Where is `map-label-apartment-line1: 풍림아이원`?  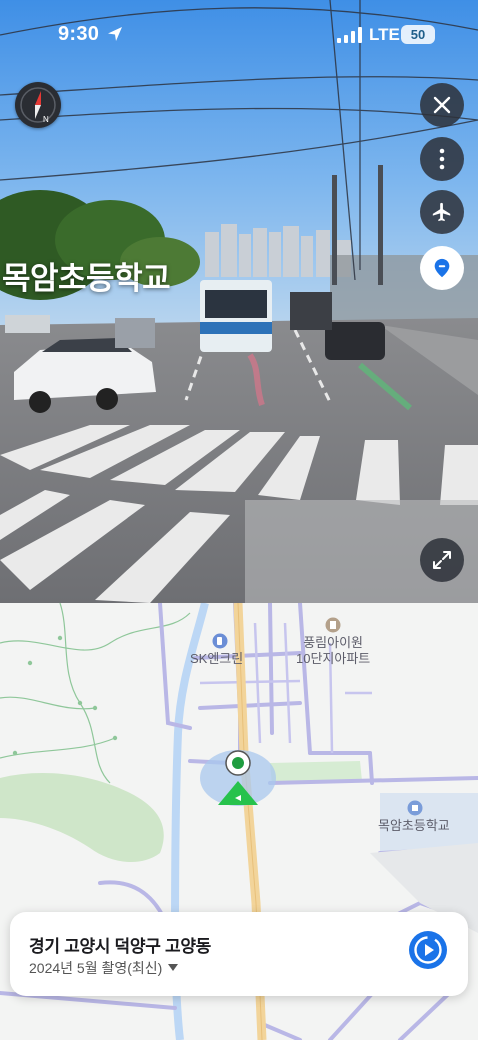
map-label-apartment-line1: 풍림아이원 is located at coordinates (333, 642).